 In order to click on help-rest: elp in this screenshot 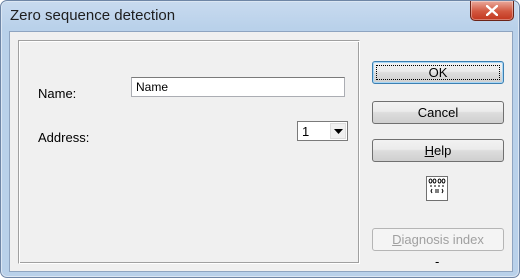, I will do `click(443, 150)`.